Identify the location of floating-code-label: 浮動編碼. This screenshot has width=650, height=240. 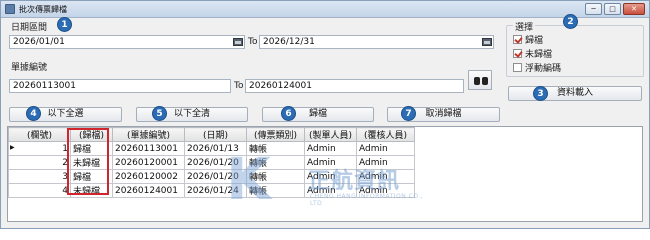
(543, 69).